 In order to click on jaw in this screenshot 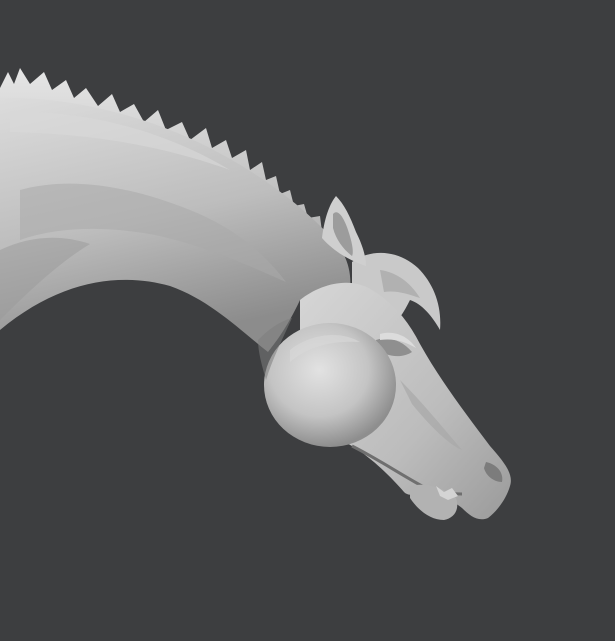, I will do `click(330, 385)`.